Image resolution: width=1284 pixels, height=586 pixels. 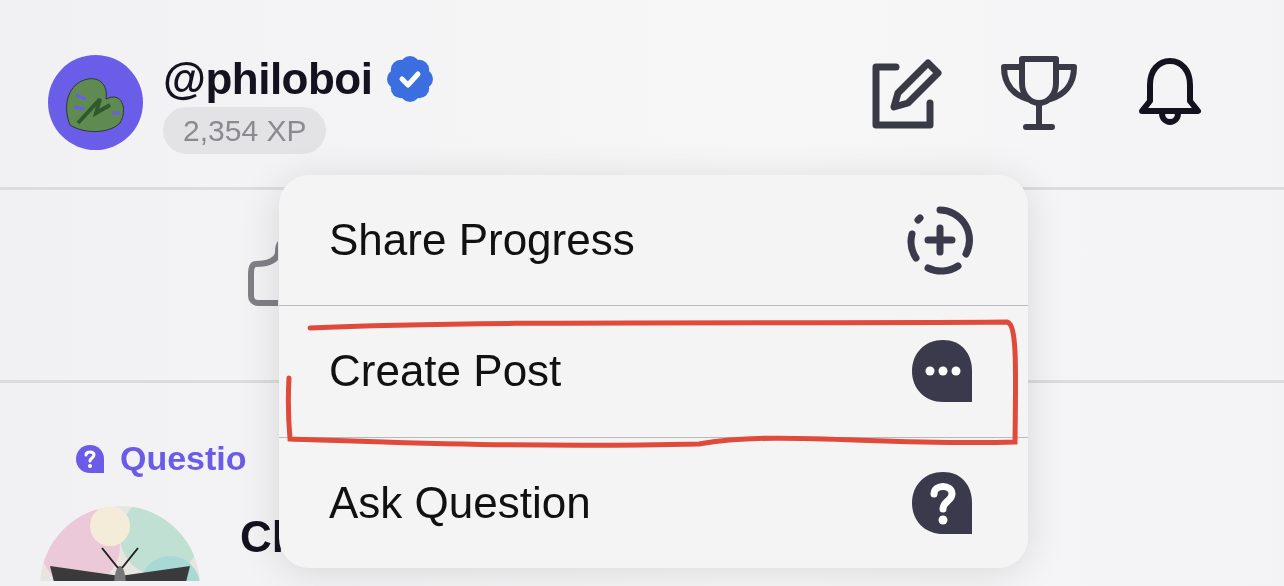 What do you see at coordinates (90, 458) in the screenshot?
I see `question-bubble-icon` at bounding box center [90, 458].